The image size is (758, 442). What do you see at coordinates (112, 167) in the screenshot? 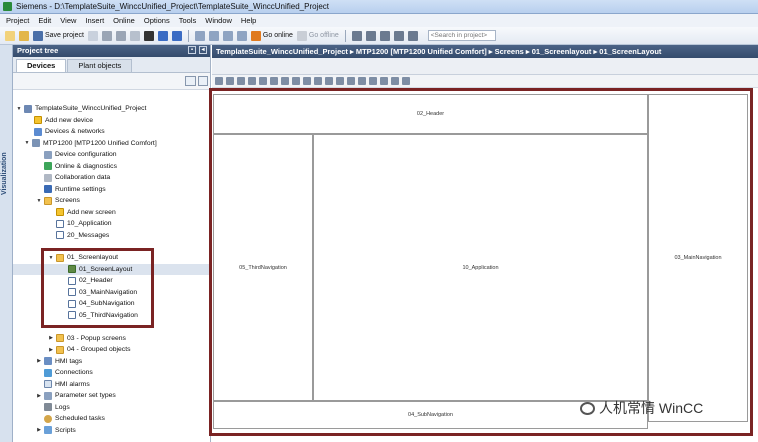
I see `tree-item-online-diagnostics: Online & diagnostics` at bounding box center [112, 167].